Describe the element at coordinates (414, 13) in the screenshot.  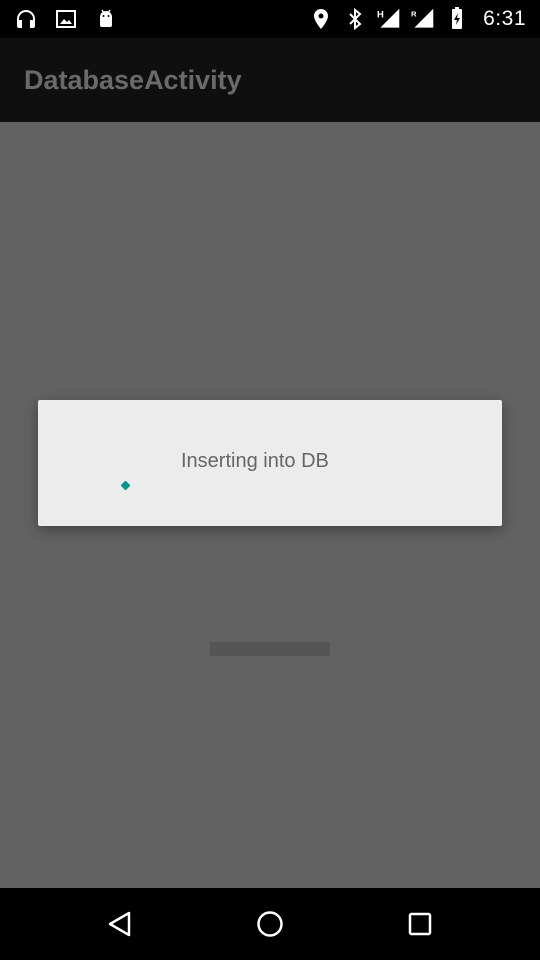
I see `roaming-label: R` at that location.